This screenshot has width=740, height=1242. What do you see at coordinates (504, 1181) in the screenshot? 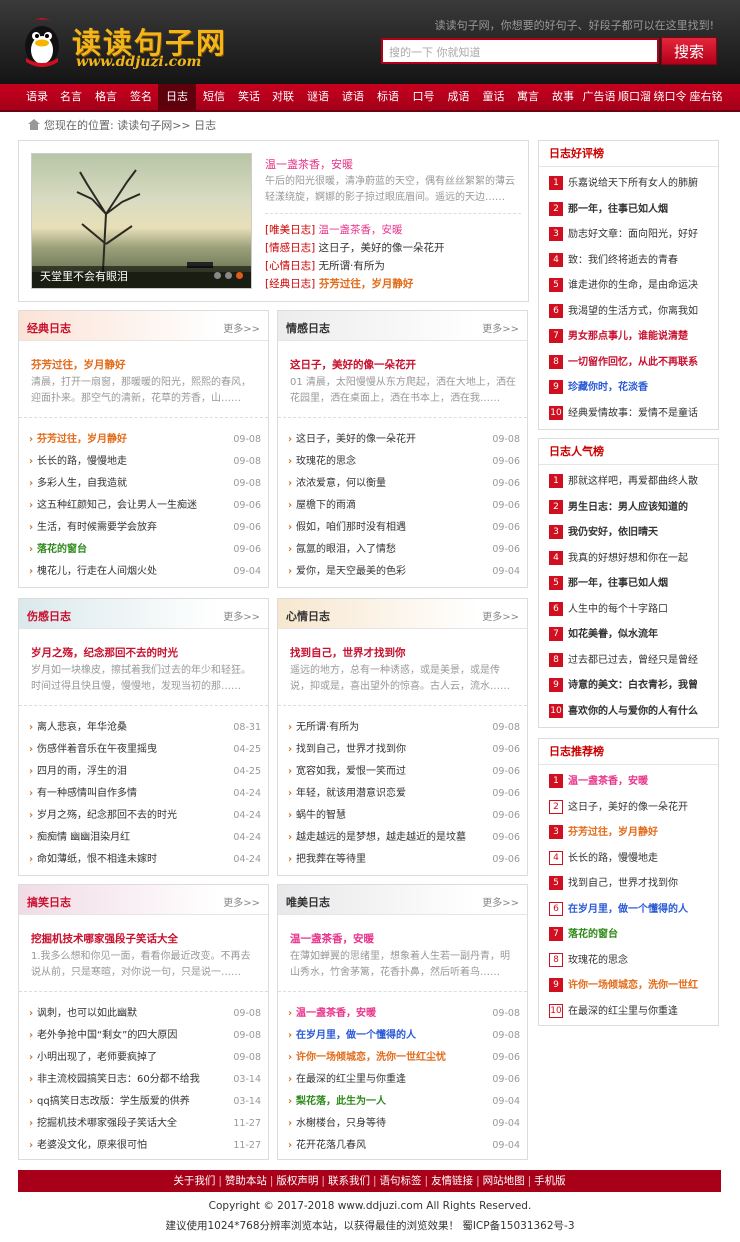
I see `footer-link: 网站地图` at bounding box center [504, 1181].